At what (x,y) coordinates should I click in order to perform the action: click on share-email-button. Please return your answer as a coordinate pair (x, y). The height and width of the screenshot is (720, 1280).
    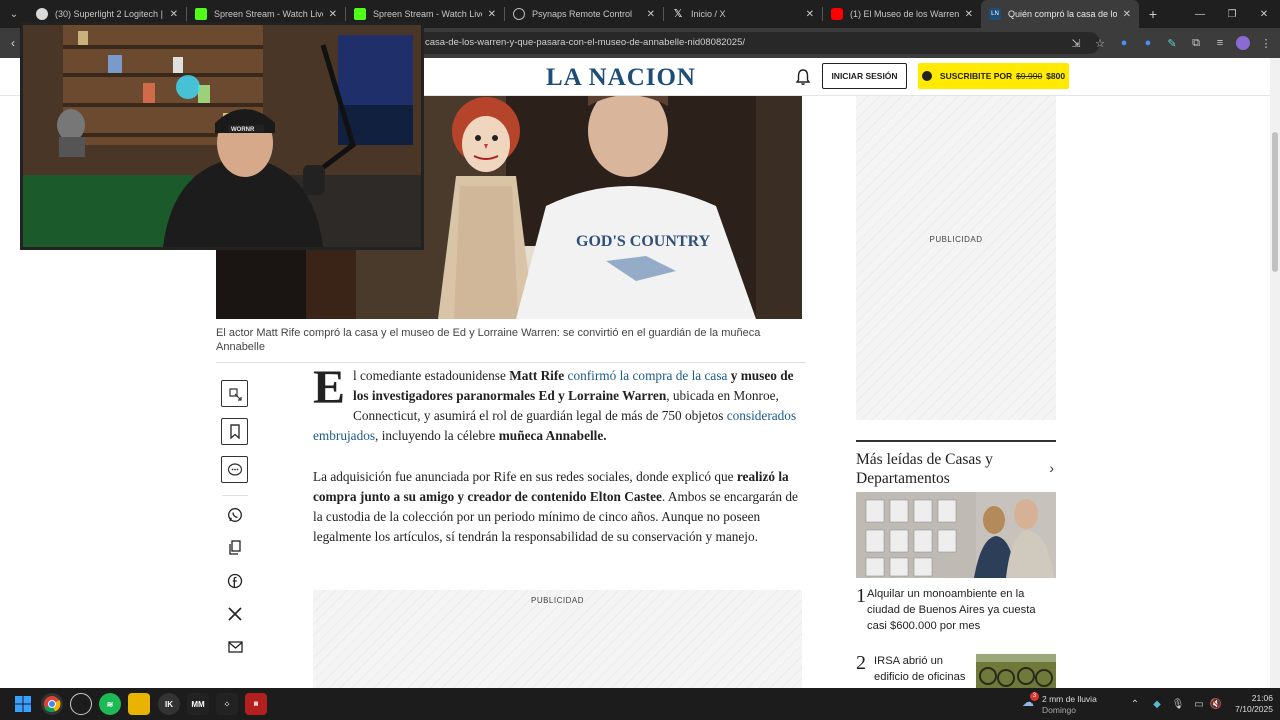
    Looking at the image, I should click on (235, 647).